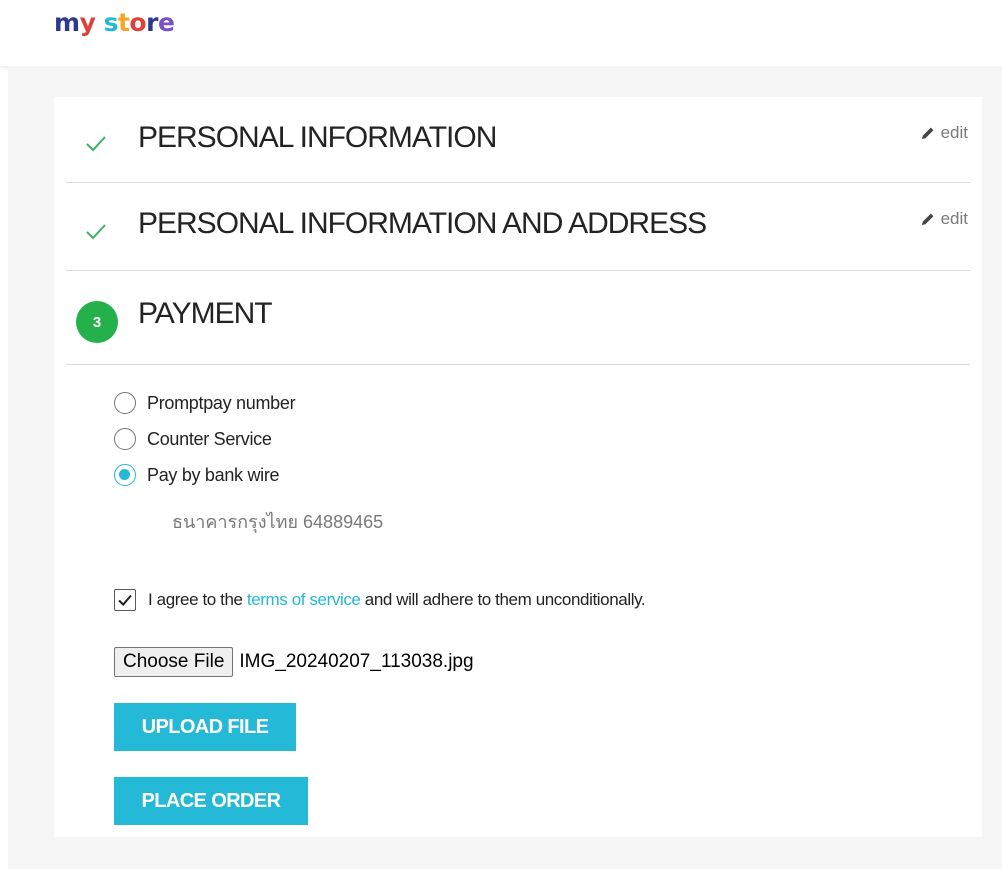  What do you see at coordinates (518, 140) in the screenshot?
I see `step-personal-information: PERSONAL INFORMATION edit` at bounding box center [518, 140].